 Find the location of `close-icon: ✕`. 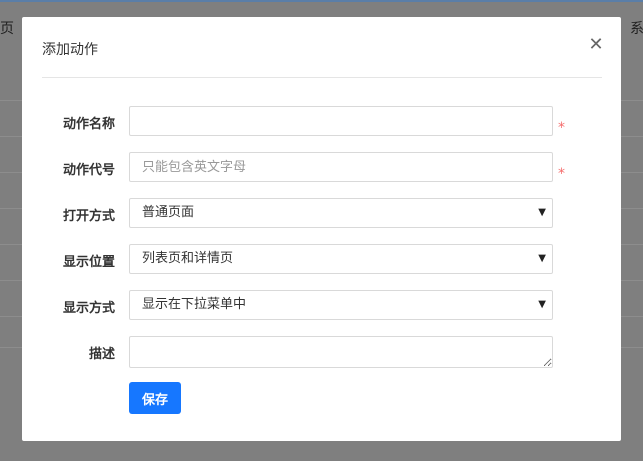

close-icon: ✕ is located at coordinates (596, 45).